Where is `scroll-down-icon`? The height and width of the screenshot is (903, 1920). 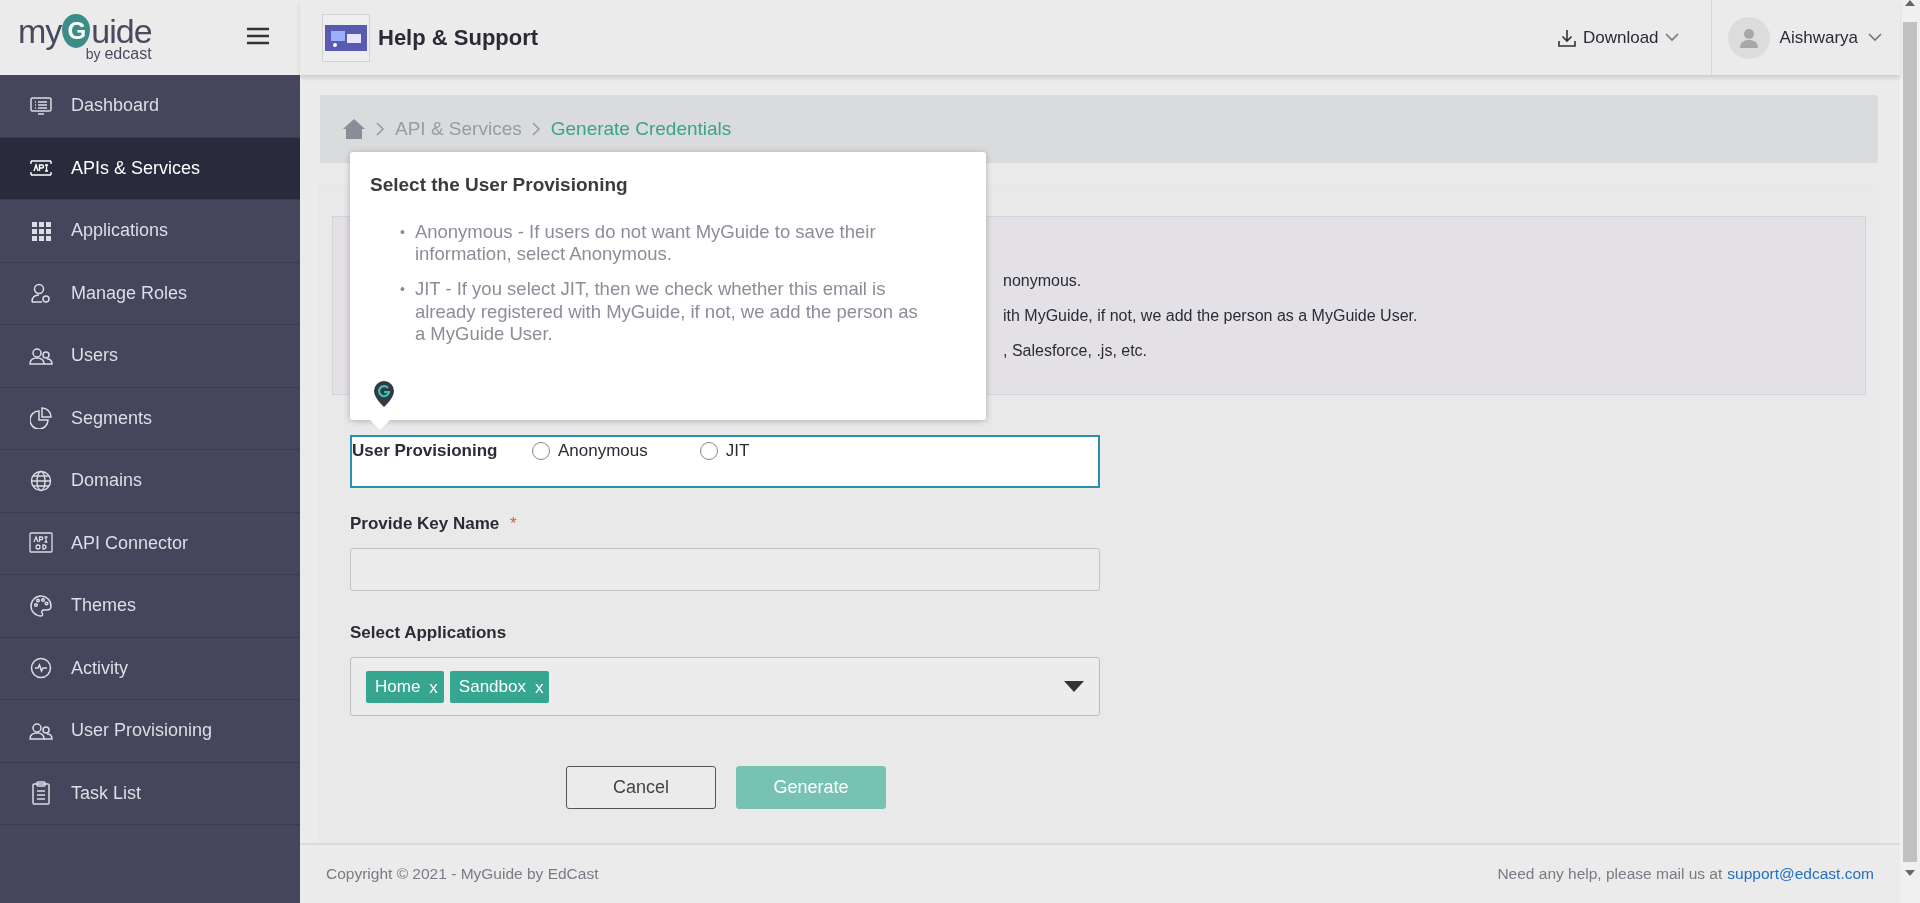 scroll-down-icon is located at coordinates (1910, 873).